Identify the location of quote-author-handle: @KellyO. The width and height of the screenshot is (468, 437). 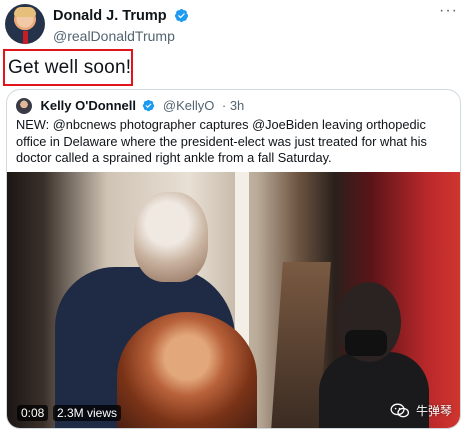
(189, 105).